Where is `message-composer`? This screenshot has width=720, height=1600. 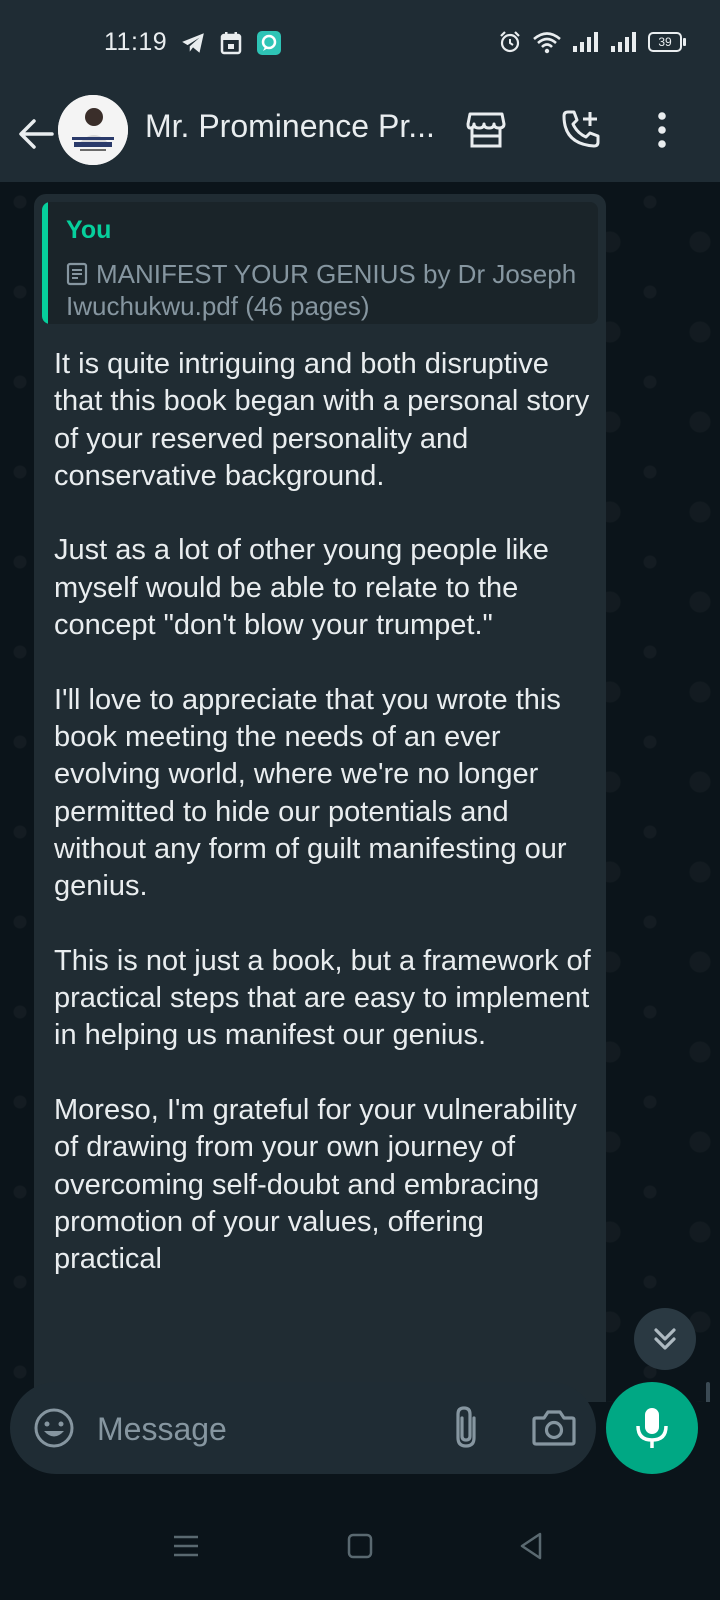 message-composer is located at coordinates (303, 1428).